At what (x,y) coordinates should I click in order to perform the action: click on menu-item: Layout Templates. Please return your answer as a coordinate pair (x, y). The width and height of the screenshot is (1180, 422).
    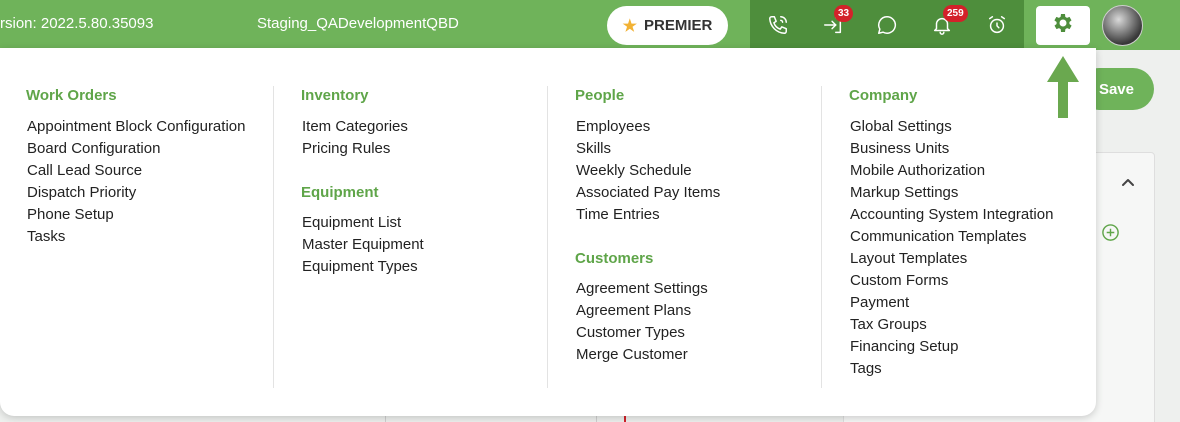
    Looking at the image, I should click on (908, 258).